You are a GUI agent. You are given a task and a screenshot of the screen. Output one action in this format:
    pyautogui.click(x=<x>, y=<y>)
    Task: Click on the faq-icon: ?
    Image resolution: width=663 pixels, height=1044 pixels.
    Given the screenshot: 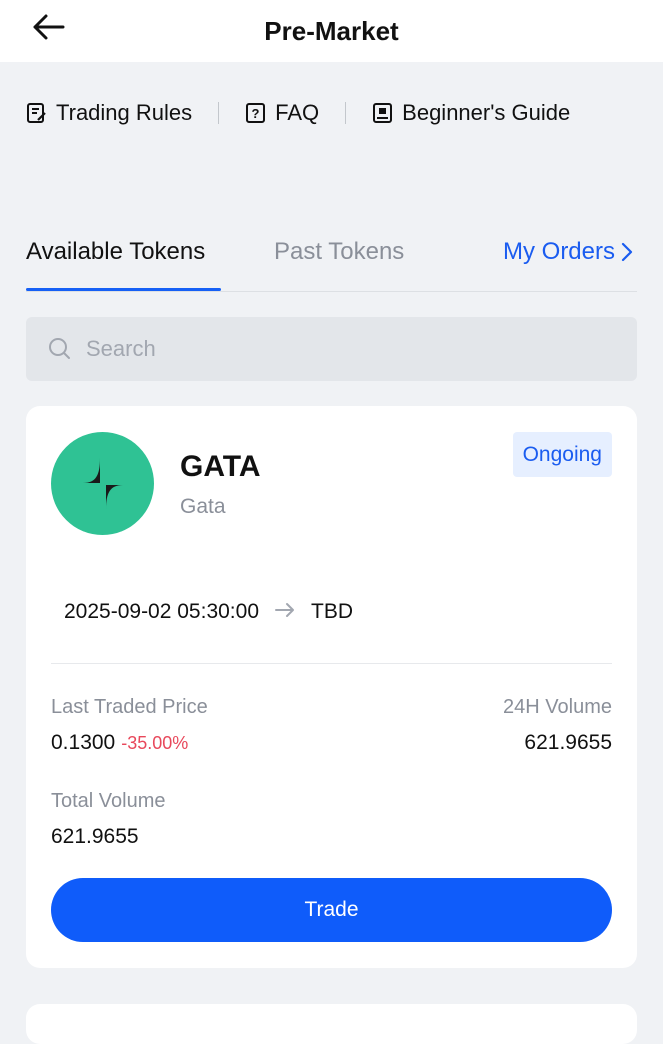 What is the action you would take?
    pyautogui.click(x=256, y=113)
    